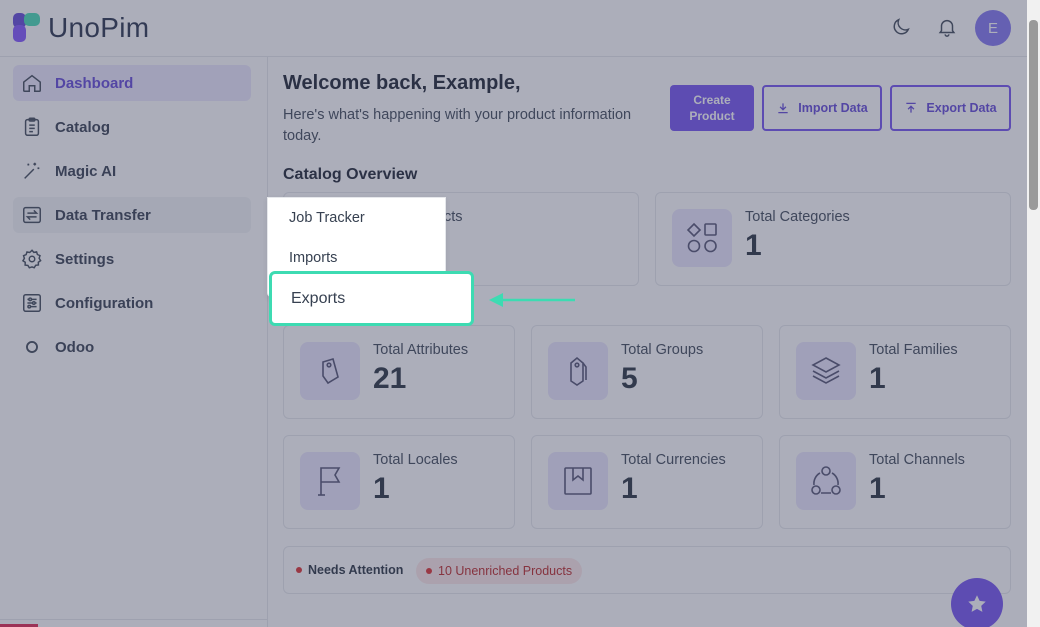  What do you see at coordinates (327, 218) in the screenshot?
I see `submenu-item-job-tracker: Job Tracker` at bounding box center [327, 218].